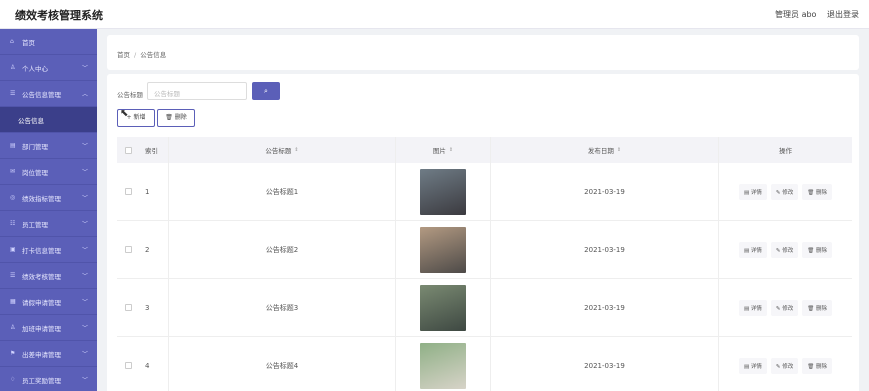 Image resolution: width=869 pixels, height=391 pixels. I want to click on row-index: 4, so click(154, 364).